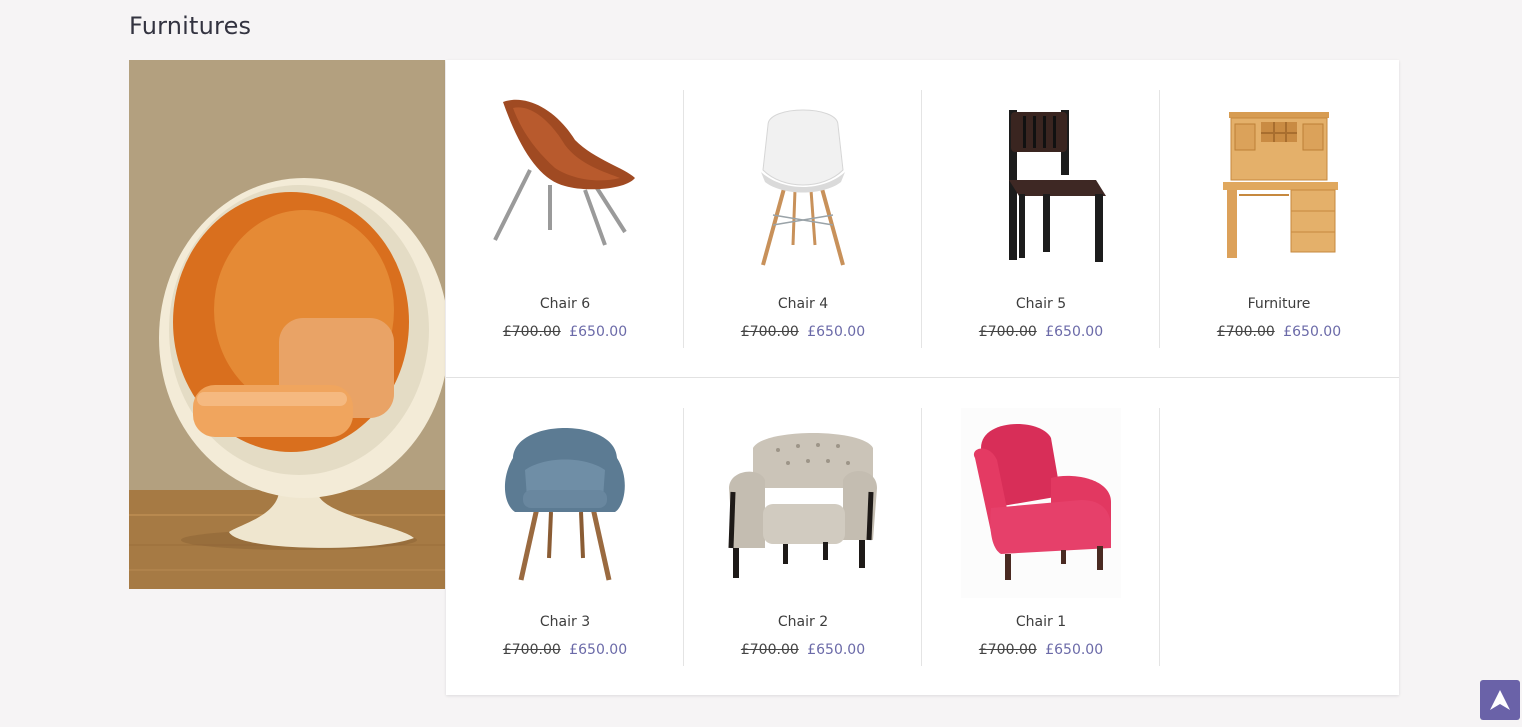  I want to click on product-card: Chair 2 £700.00 £650.00, so click(803, 537).